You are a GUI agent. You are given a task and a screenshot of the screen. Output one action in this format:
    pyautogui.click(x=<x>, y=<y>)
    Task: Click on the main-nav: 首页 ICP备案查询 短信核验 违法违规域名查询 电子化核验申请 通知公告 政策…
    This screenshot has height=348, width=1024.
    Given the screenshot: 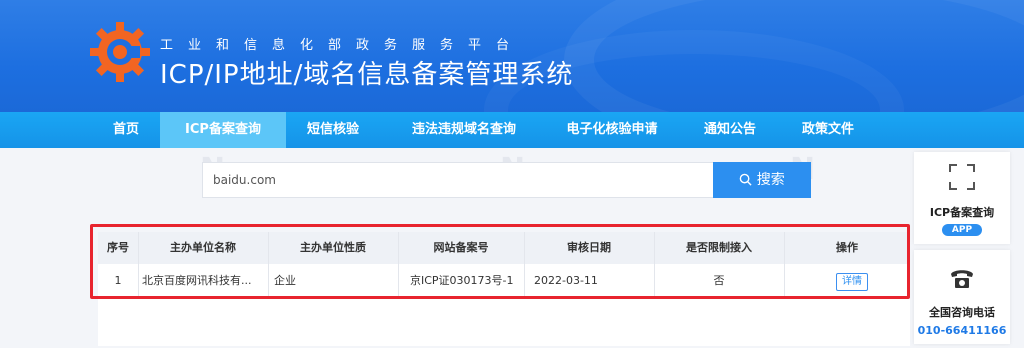 What is the action you would take?
    pyautogui.click(x=512, y=130)
    